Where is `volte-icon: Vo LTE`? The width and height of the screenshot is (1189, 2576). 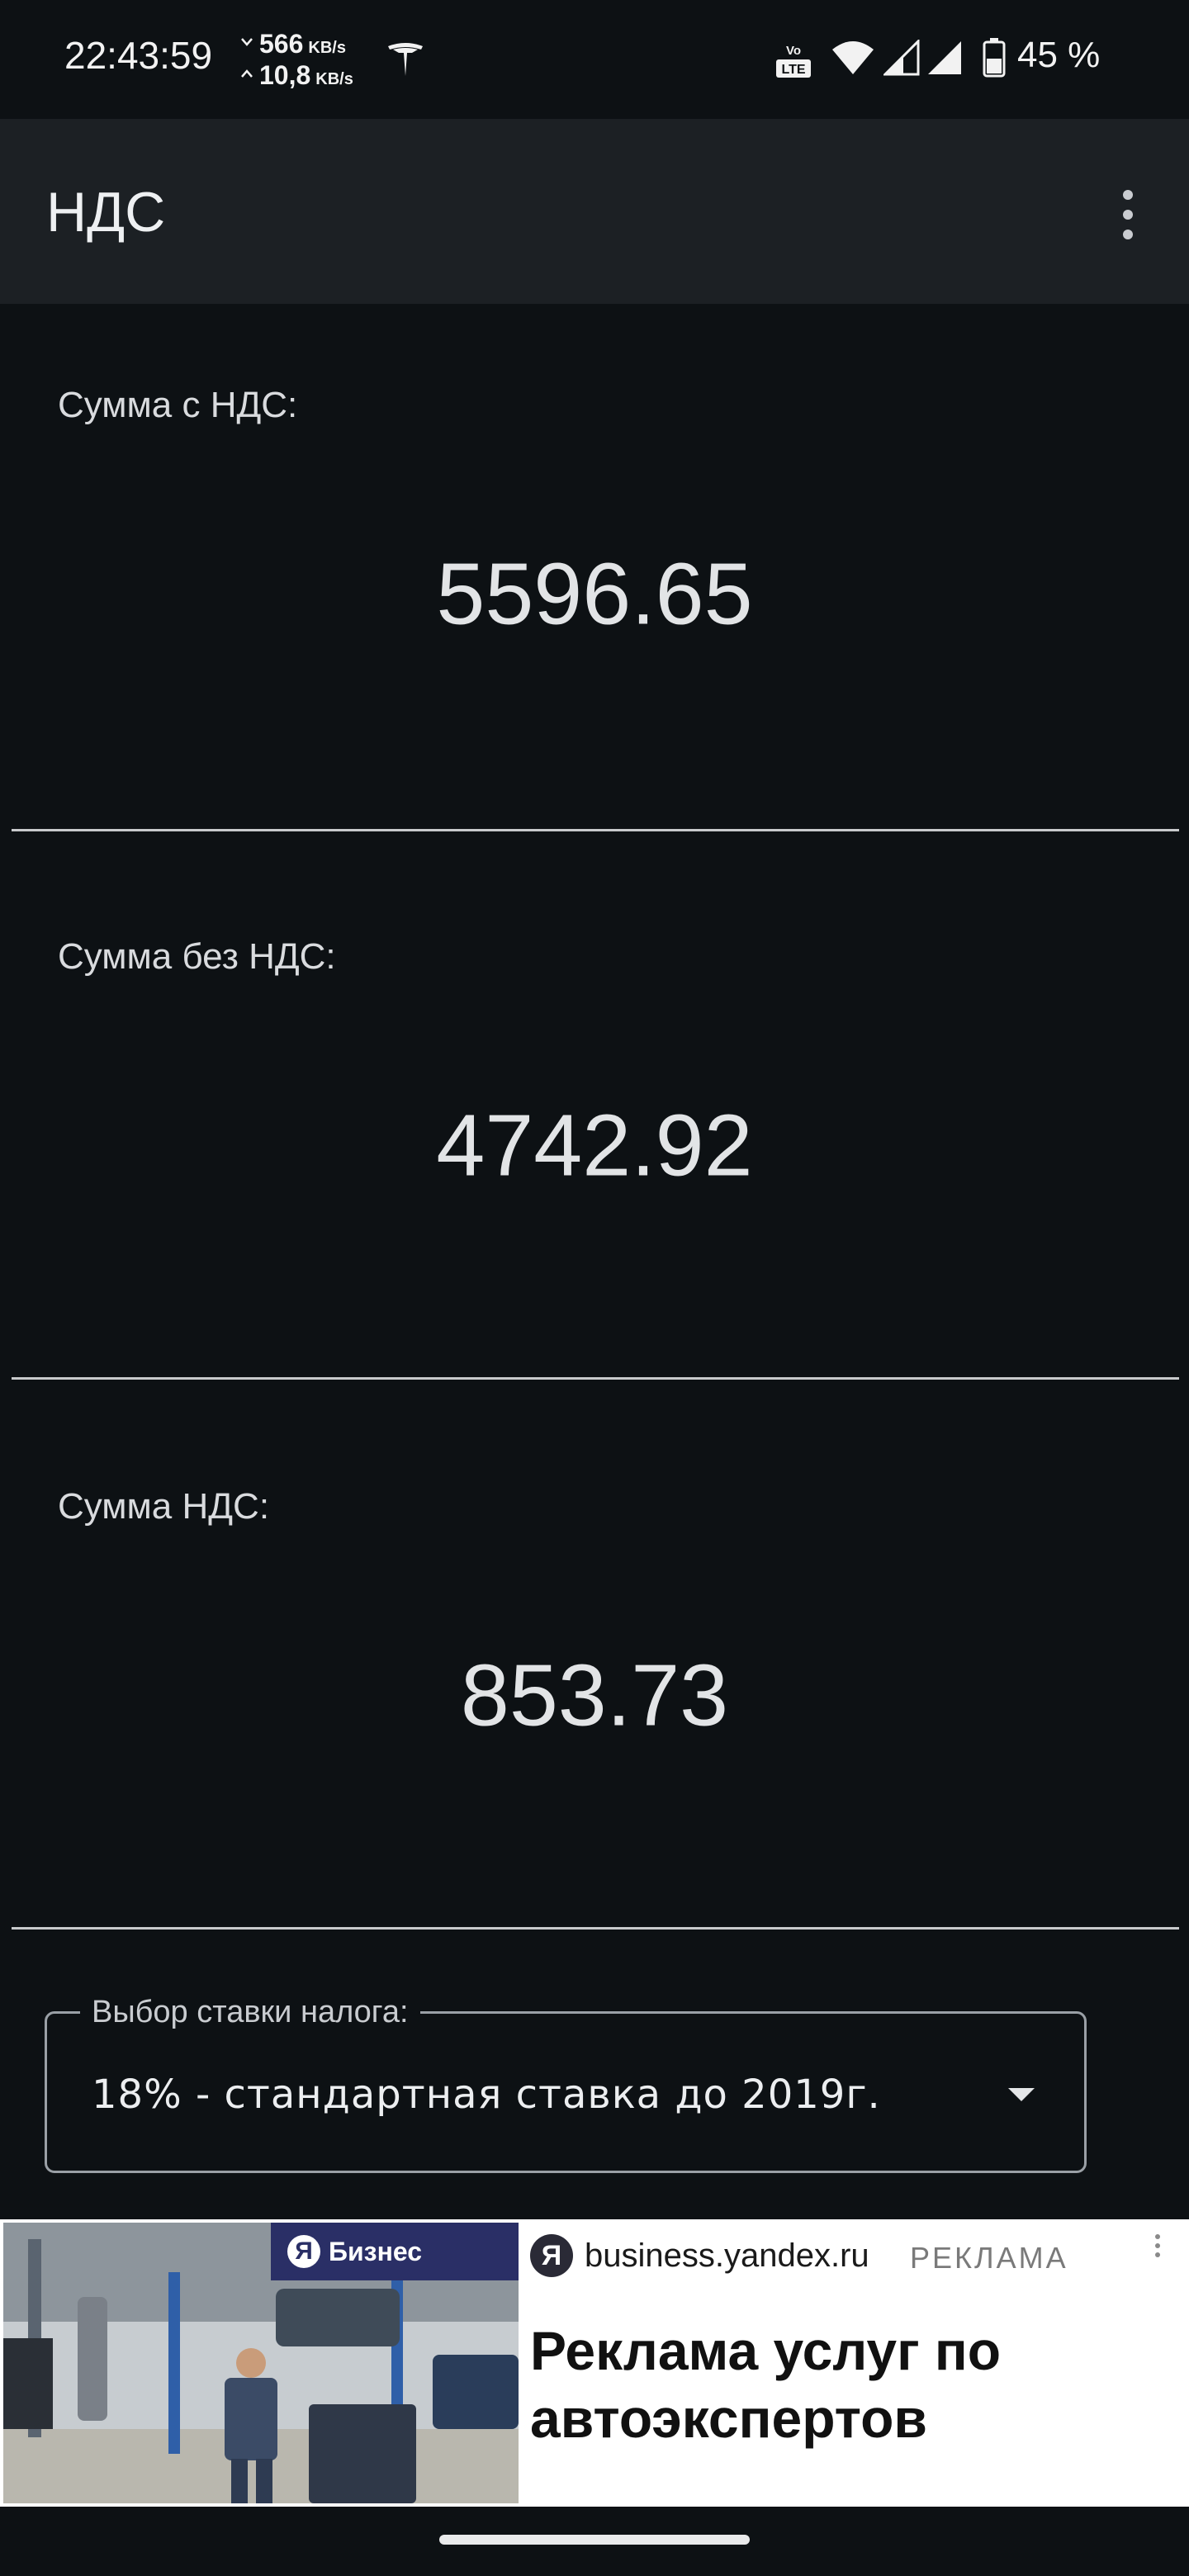
volte-icon: Vo LTE is located at coordinates (793, 61).